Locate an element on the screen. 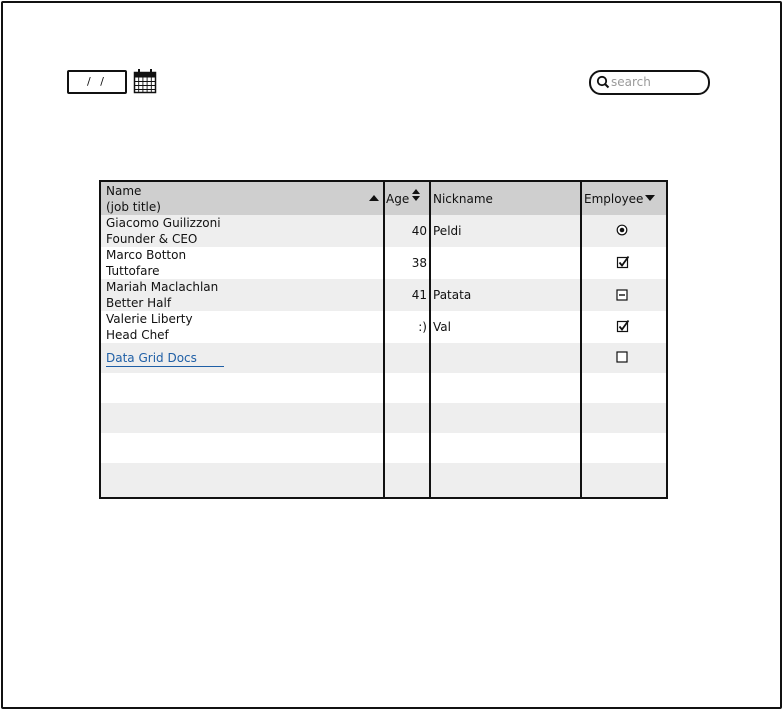  person-name: Giacomo Guilizzoni is located at coordinates (163, 223).